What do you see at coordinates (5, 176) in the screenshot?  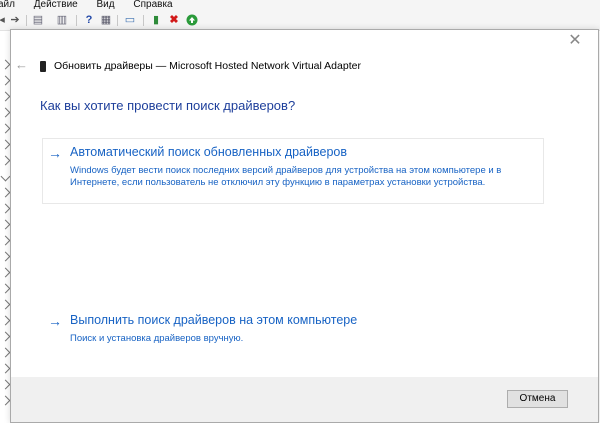 I see `tree-collapse-icon` at bounding box center [5, 176].